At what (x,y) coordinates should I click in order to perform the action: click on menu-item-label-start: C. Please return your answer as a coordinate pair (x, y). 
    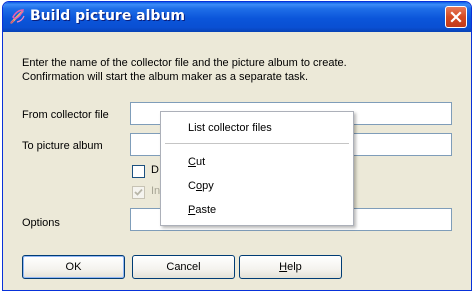
    Looking at the image, I should click on (192, 186).